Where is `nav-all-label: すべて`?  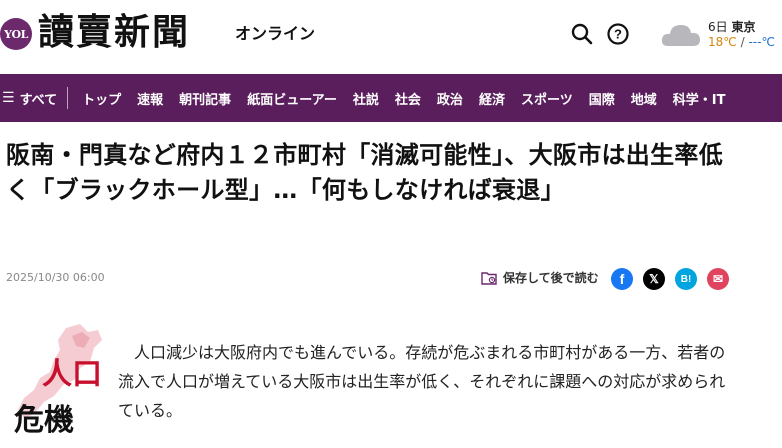
nav-all-label: すべて is located at coordinates (38, 100).